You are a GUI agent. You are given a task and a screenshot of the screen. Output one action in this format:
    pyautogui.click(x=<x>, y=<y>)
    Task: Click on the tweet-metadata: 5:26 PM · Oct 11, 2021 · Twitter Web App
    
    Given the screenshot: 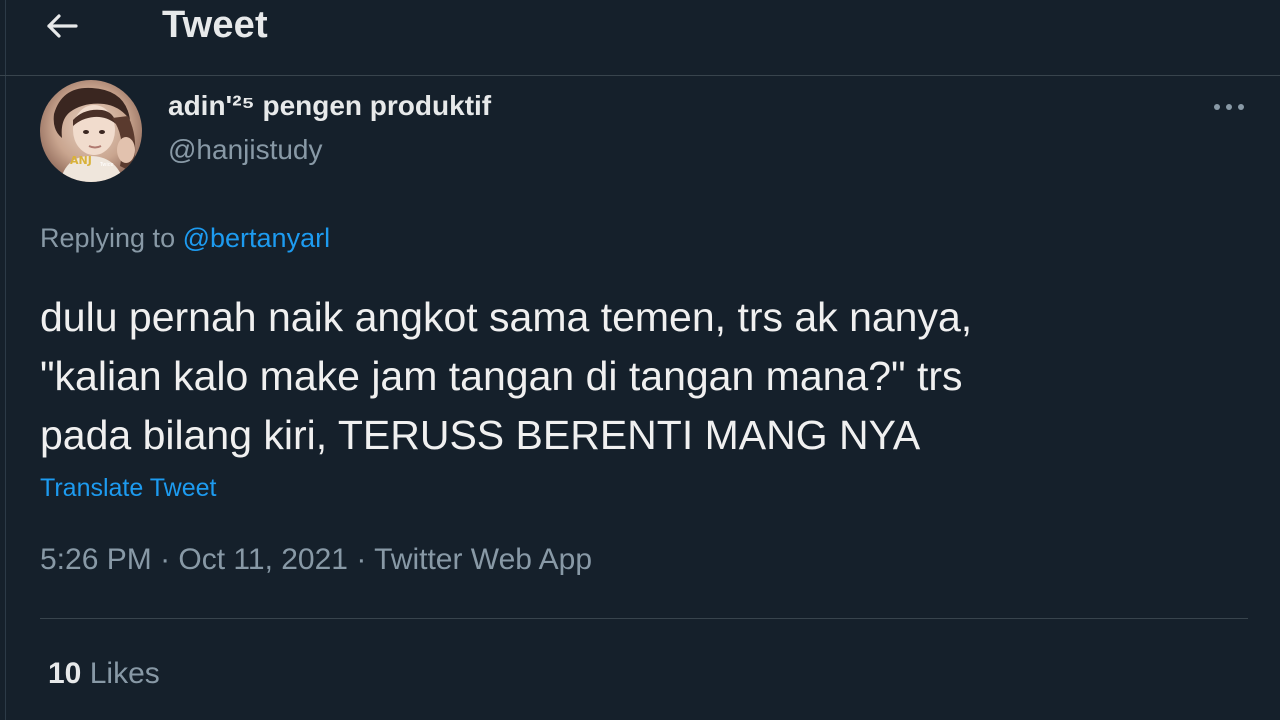 What is the action you would take?
    pyautogui.click(x=316, y=560)
    